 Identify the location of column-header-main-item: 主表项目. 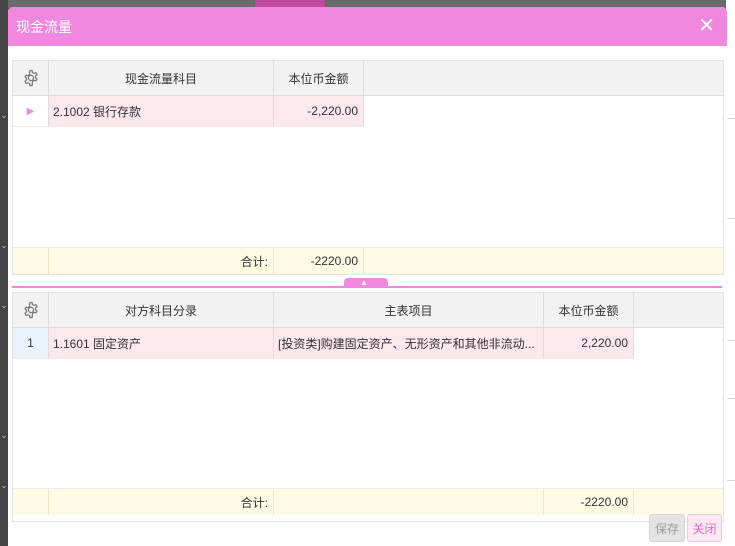
(409, 310).